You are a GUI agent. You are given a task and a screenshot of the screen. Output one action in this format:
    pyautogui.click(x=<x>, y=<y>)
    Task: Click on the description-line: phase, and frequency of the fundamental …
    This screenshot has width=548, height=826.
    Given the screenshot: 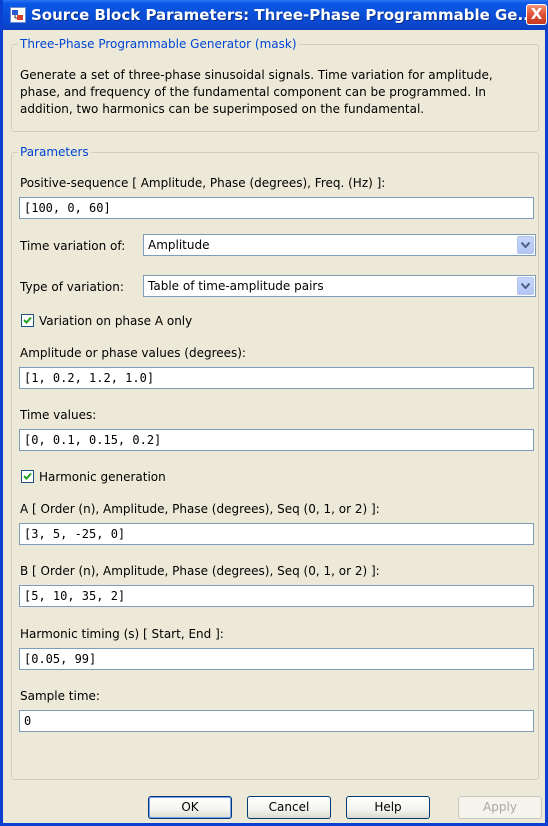 What is the action you would take?
    pyautogui.click(x=253, y=92)
    